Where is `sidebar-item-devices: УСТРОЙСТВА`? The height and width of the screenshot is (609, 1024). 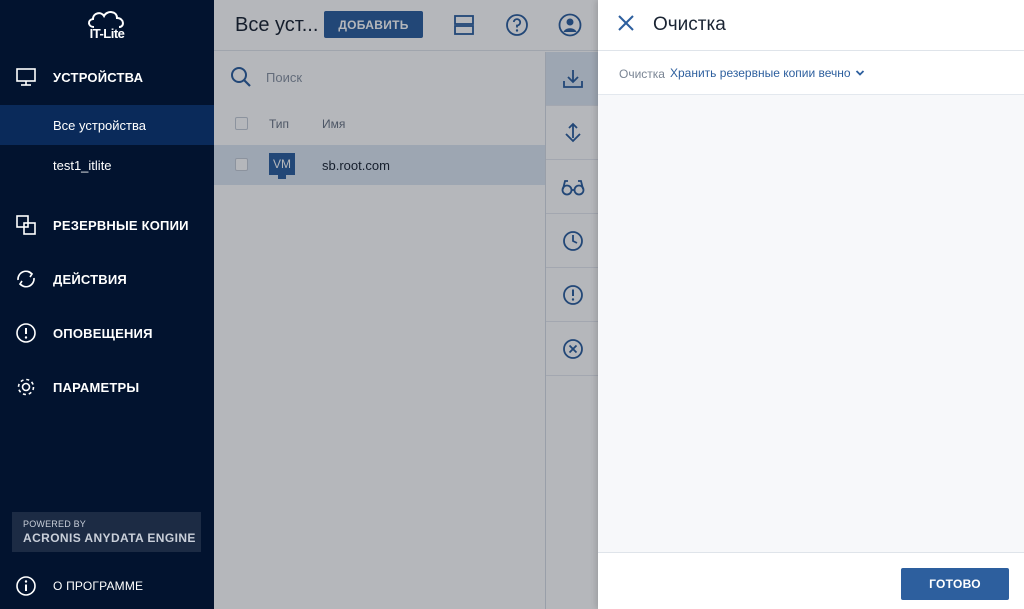
sidebar-item-devices: УСТРОЙСТВА is located at coordinates (107, 77).